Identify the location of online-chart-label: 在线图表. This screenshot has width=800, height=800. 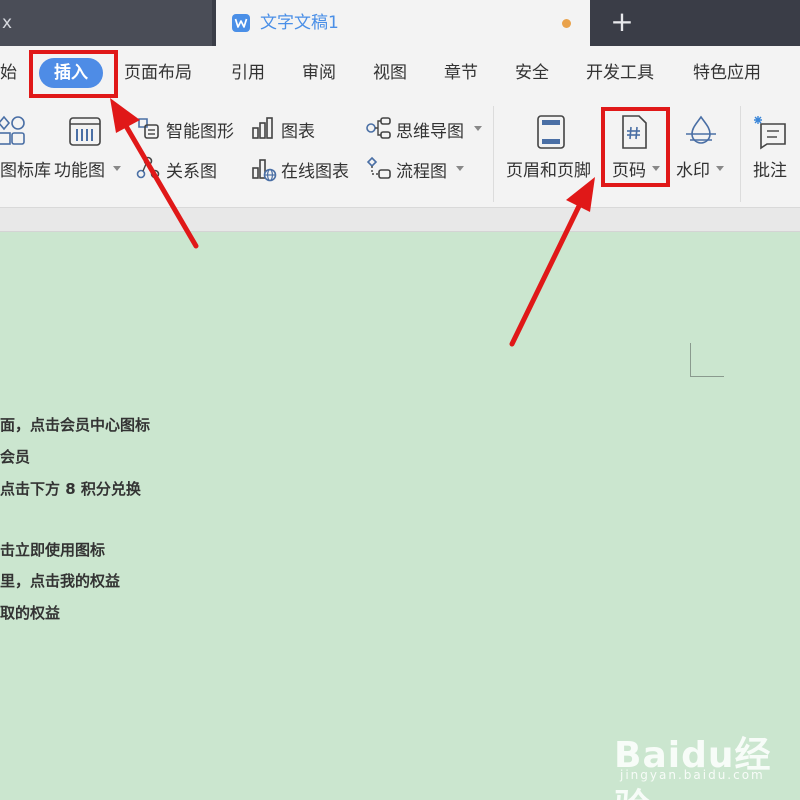
(315, 172).